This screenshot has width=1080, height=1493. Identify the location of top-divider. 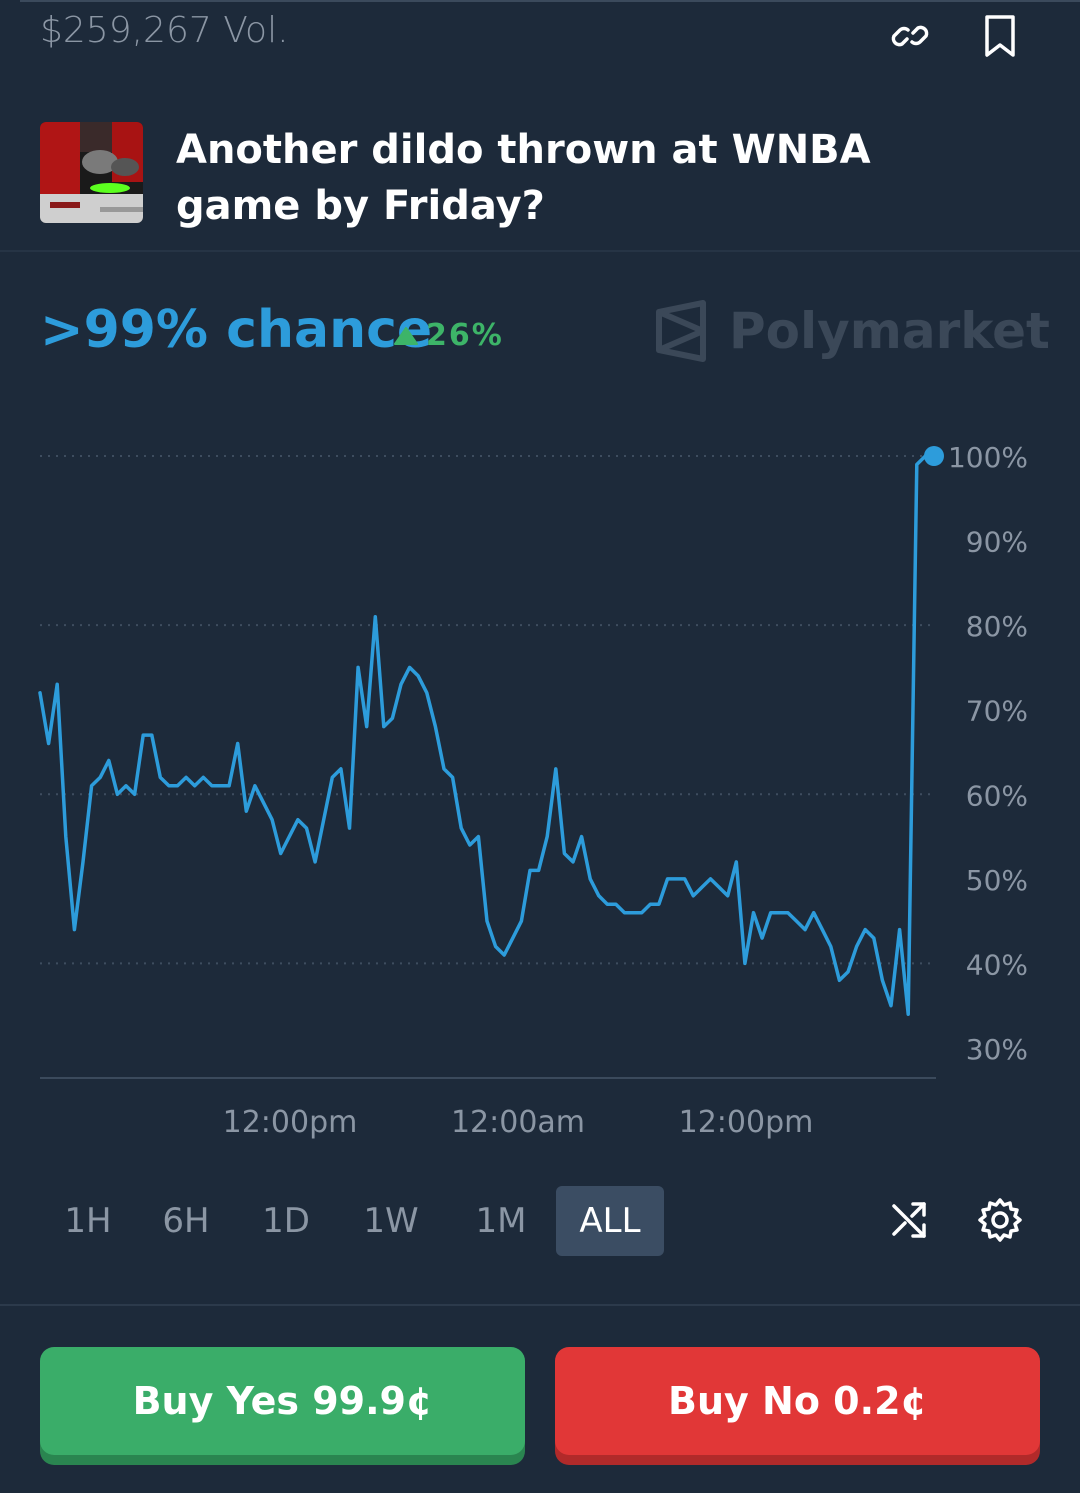
(550, 1).